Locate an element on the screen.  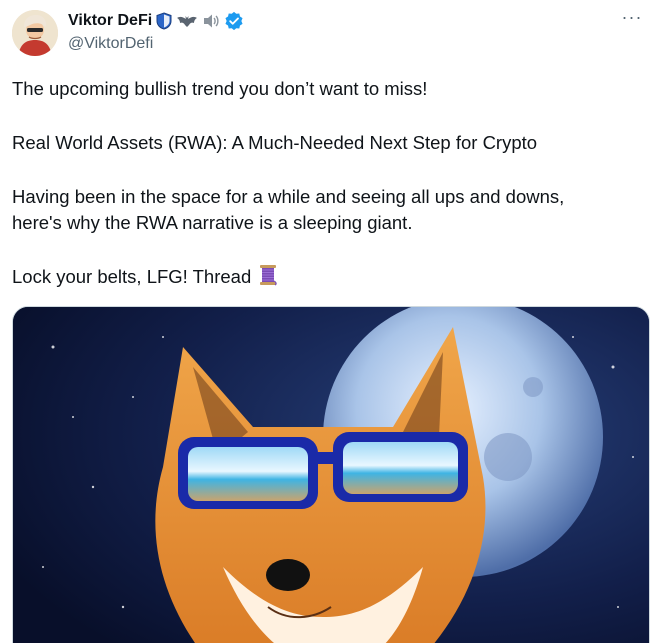
avatar is located at coordinates (35, 33).